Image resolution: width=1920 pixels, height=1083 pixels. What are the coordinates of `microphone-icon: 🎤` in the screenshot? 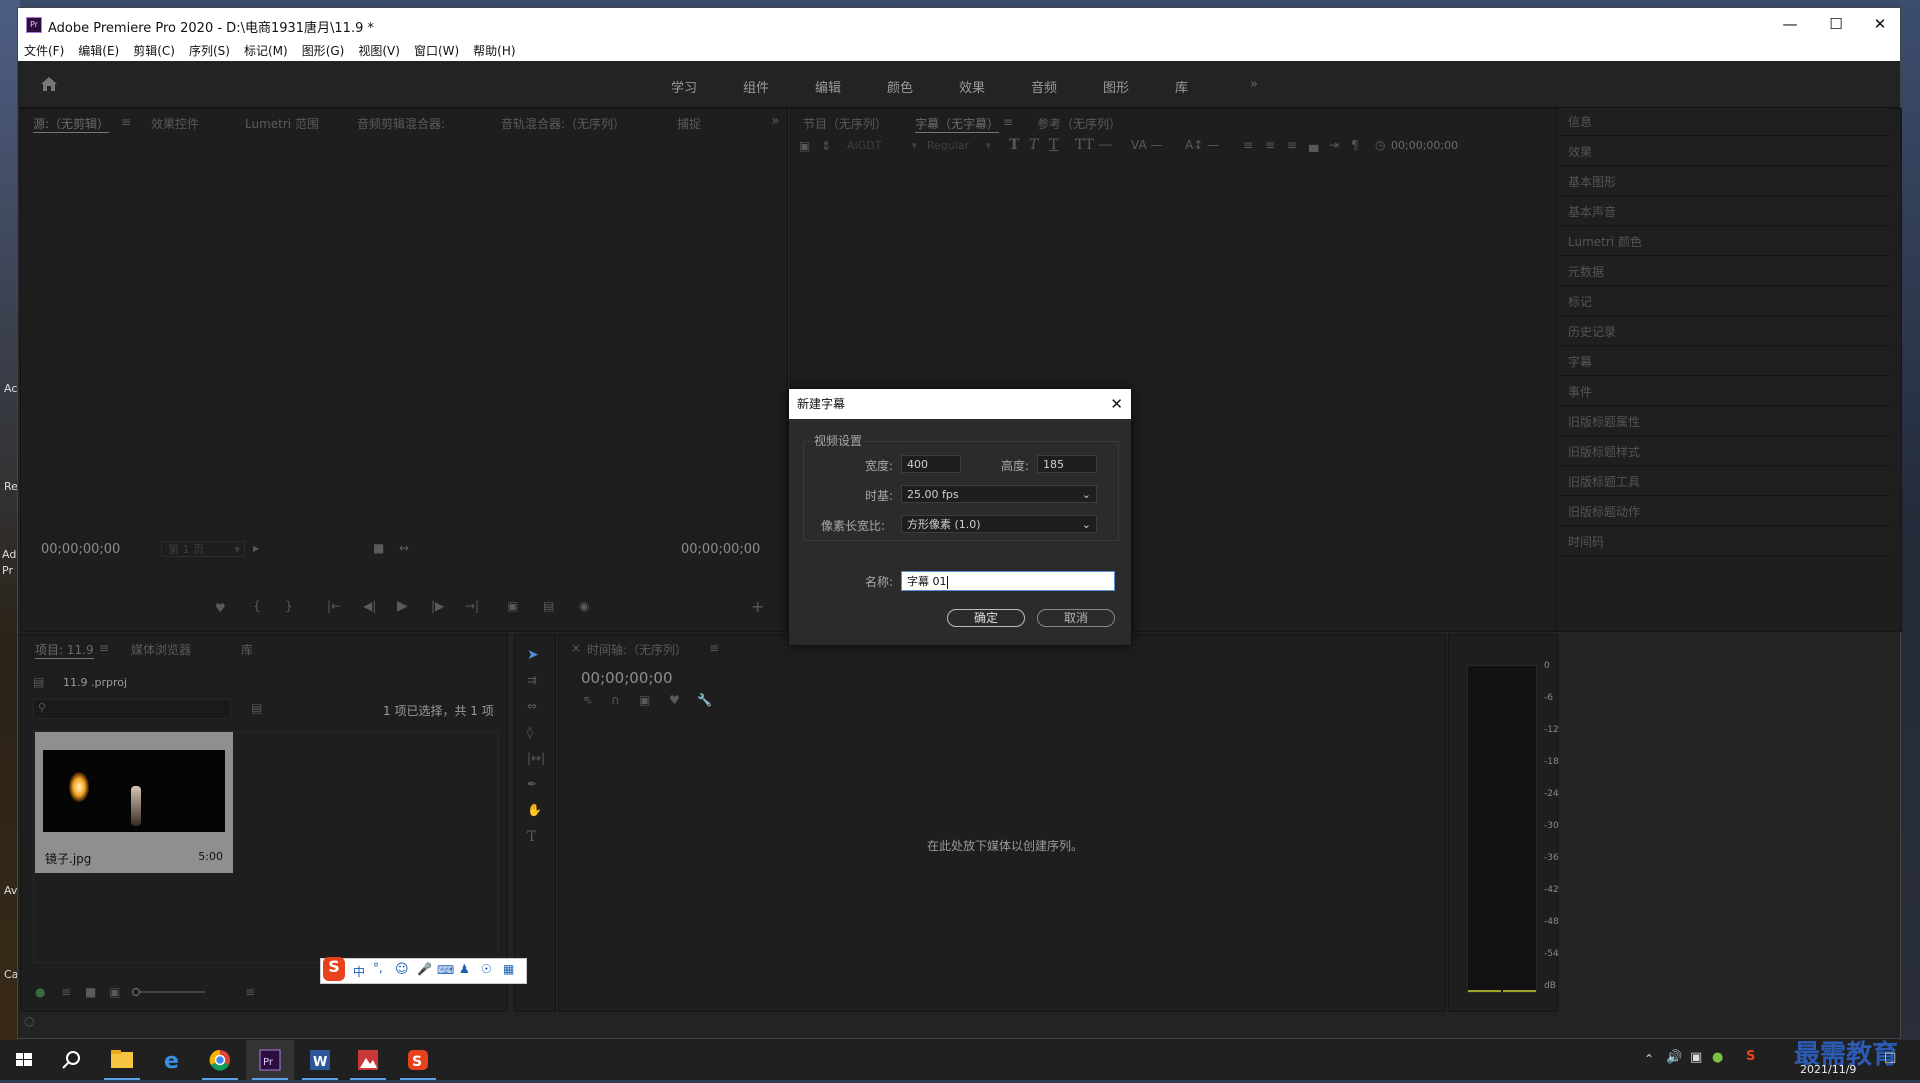 It's located at (424, 969).